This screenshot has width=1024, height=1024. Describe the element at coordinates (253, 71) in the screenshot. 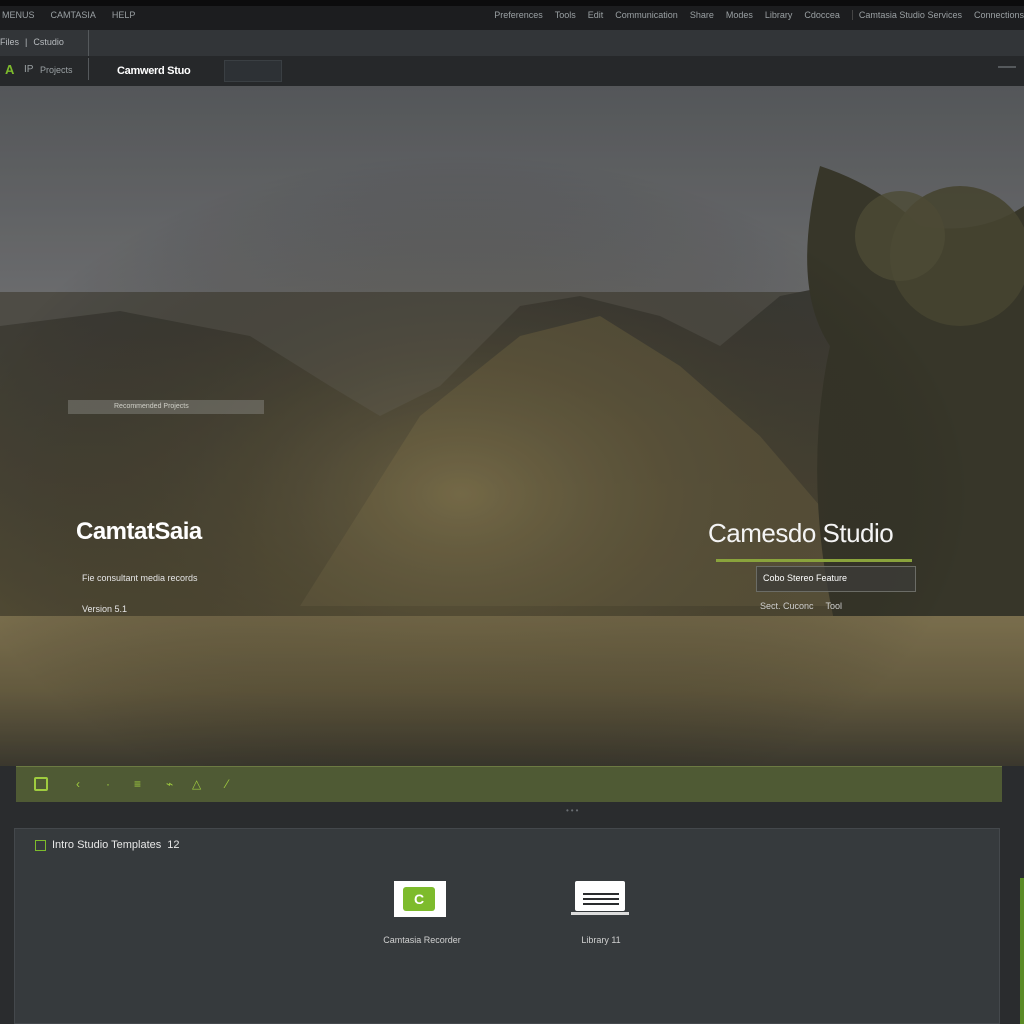

I see `search-input` at that location.